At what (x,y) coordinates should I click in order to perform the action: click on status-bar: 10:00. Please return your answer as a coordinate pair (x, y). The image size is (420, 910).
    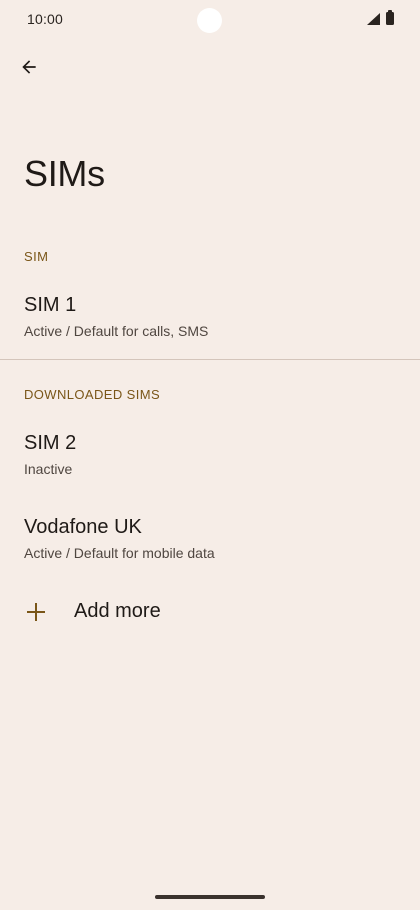
    Looking at the image, I should click on (210, 20).